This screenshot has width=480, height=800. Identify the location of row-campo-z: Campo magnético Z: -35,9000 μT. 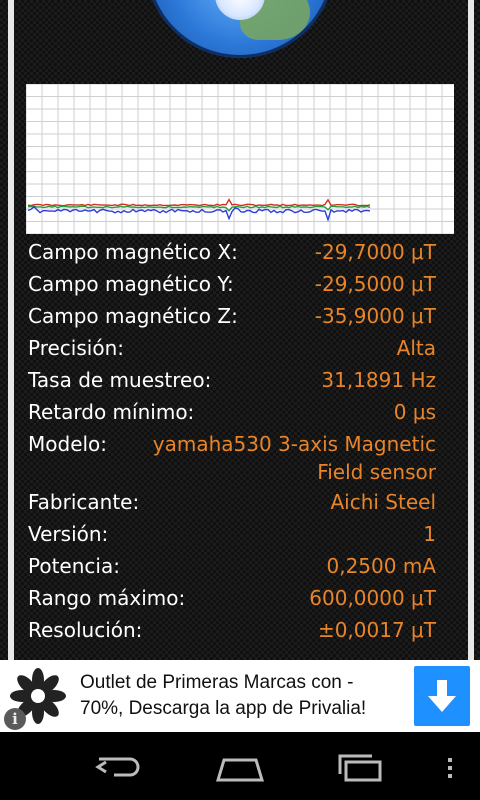
(231, 316).